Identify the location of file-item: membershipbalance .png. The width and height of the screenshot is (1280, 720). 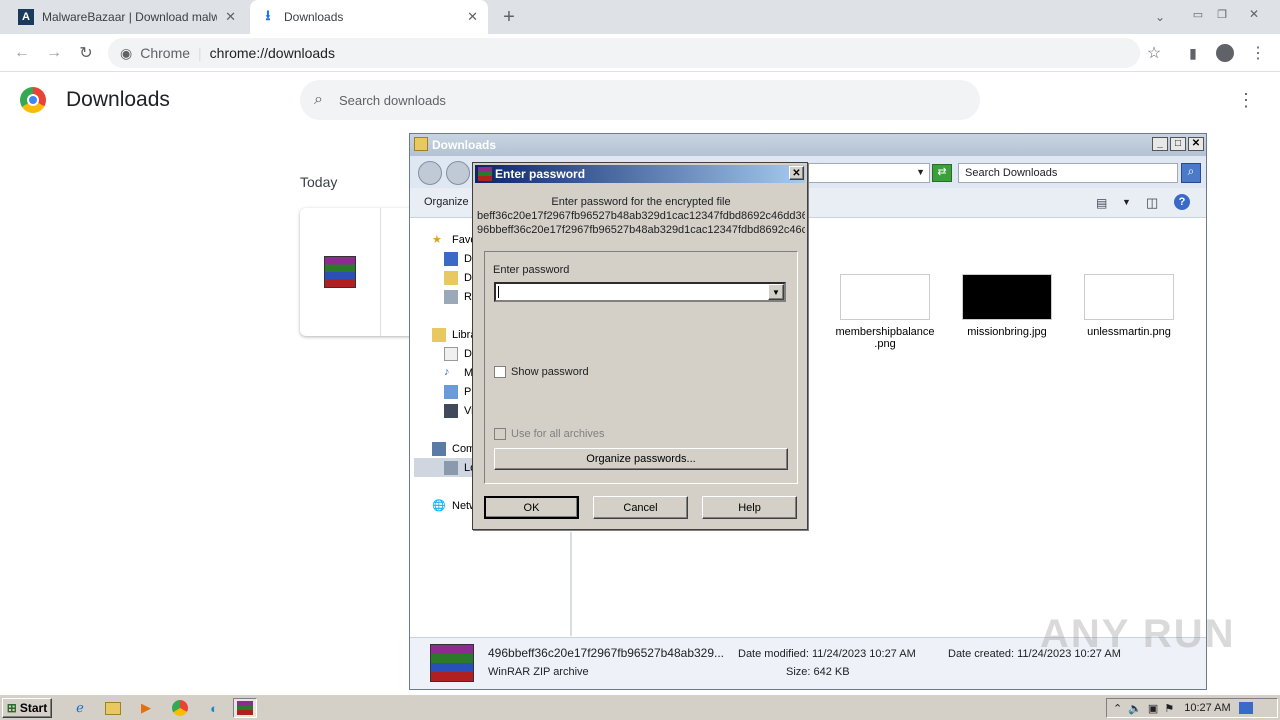
(885, 312).